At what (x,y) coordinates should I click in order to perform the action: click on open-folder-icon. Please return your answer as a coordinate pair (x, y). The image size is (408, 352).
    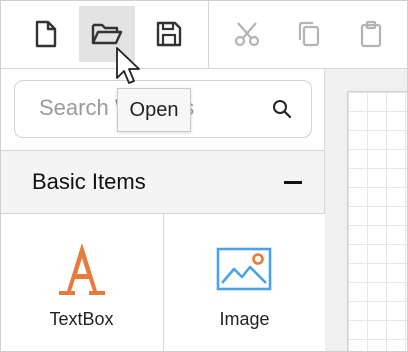
    Looking at the image, I should click on (107, 34).